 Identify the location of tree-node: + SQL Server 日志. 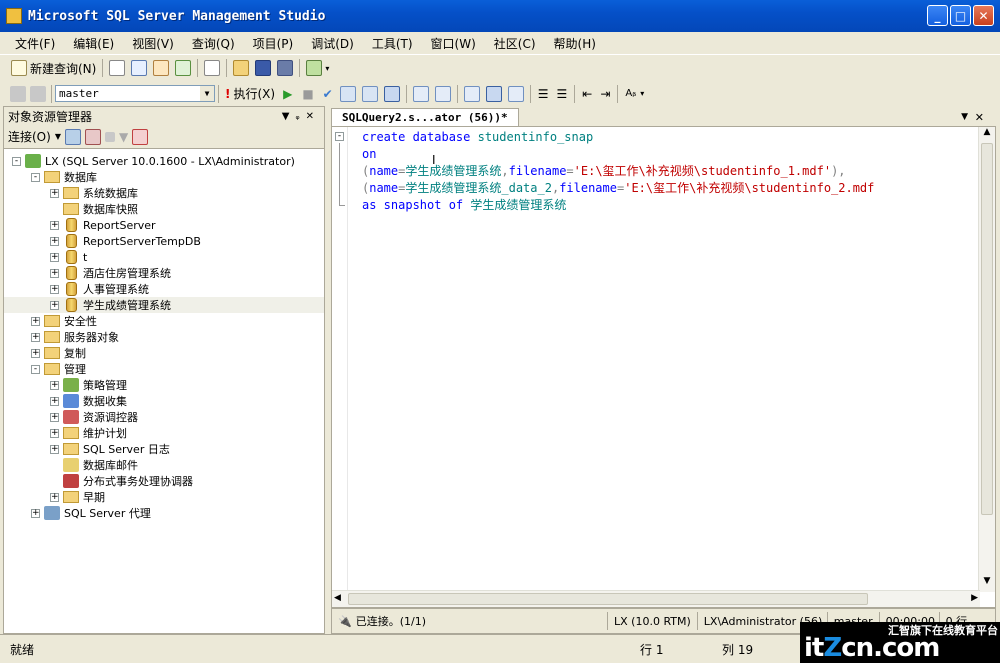
(164, 449).